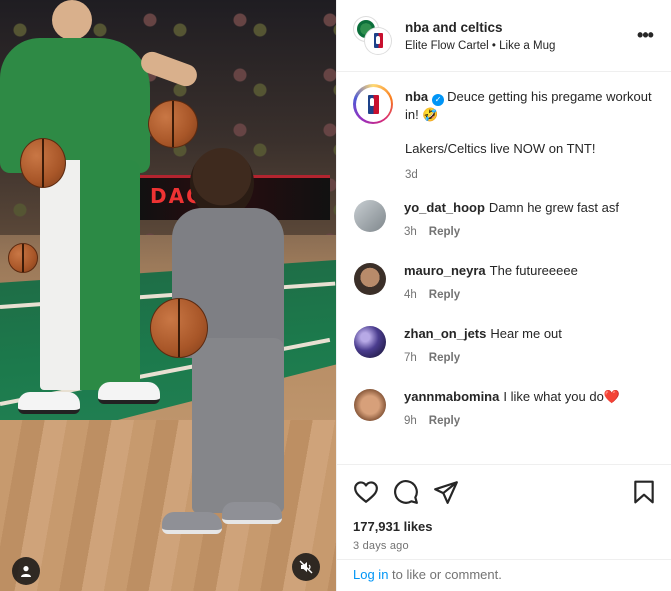 The width and height of the screenshot is (671, 591). Describe the element at coordinates (553, 207) in the screenshot. I see `comment-text: Damn he grew fast asf` at that location.